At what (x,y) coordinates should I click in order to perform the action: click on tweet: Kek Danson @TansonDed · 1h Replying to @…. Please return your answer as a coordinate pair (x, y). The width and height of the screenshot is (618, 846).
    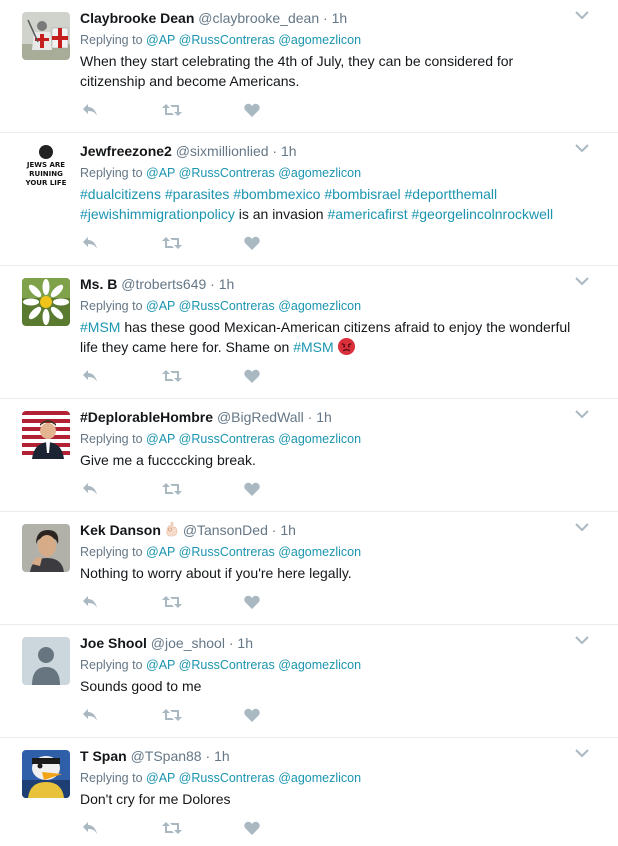
    Looking at the image, I should click on (309, 568).